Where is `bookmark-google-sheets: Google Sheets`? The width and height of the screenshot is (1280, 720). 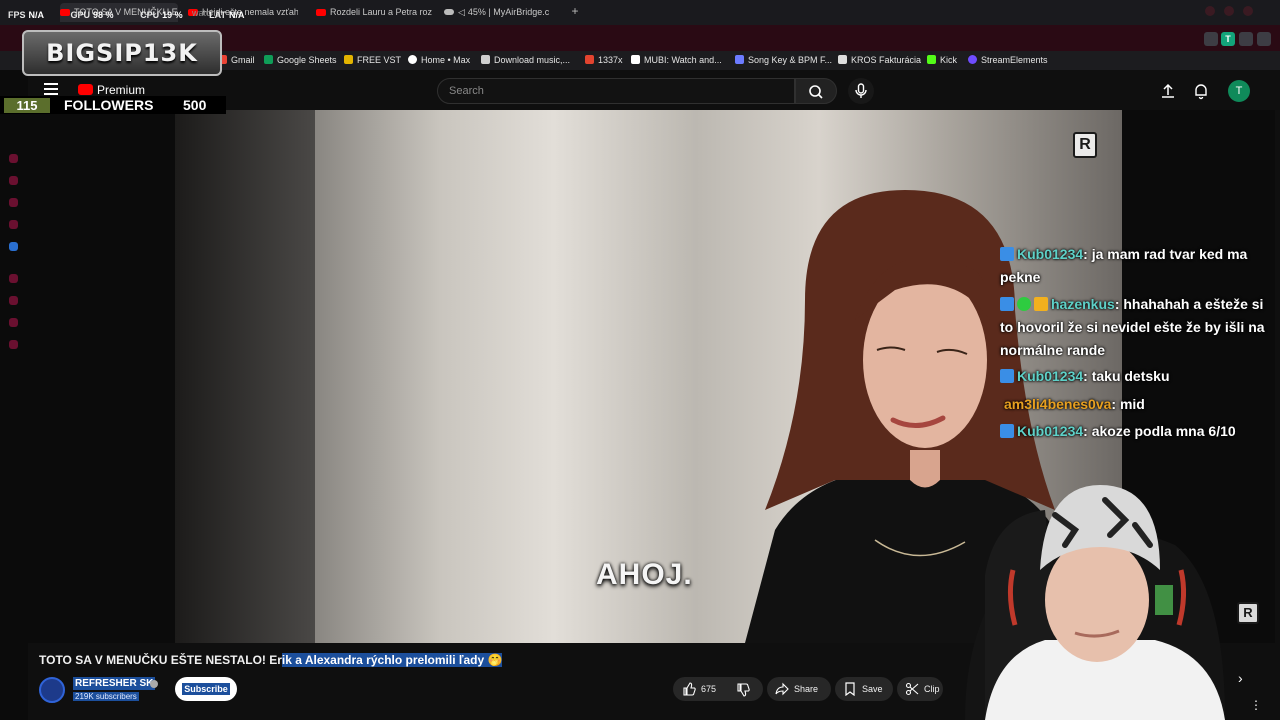
bookmark-google-sheets: Google Sheets is located at coordinates (300, 60).